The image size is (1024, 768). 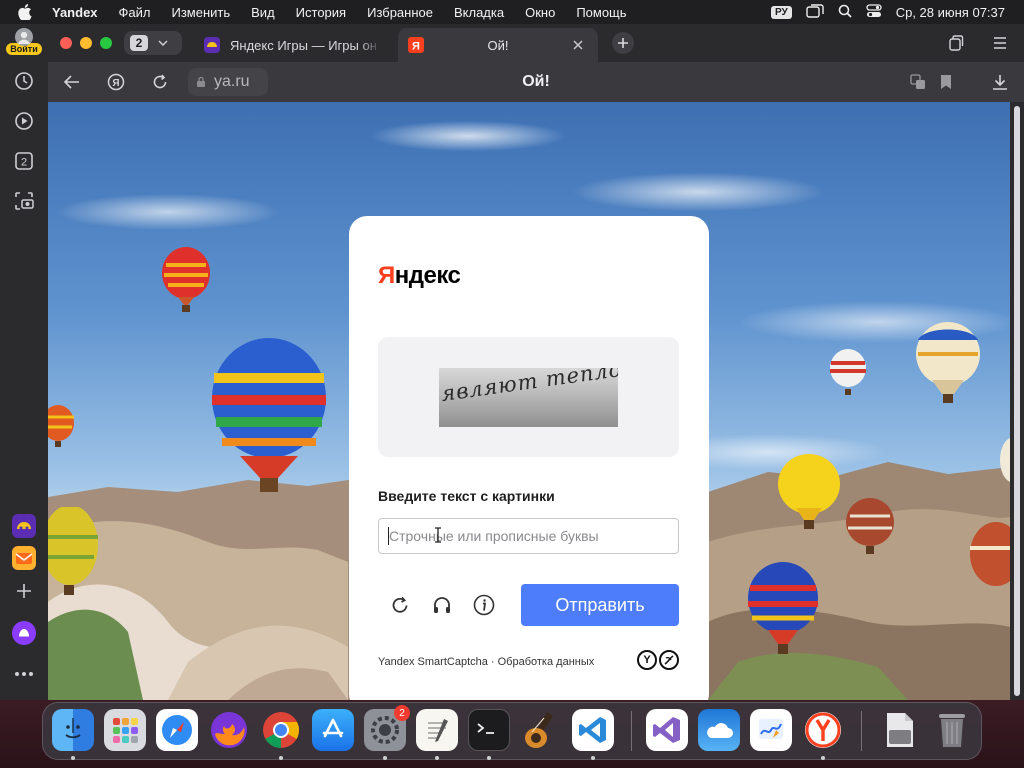 I want to click on finder-icon, so click(x=73, y=730).